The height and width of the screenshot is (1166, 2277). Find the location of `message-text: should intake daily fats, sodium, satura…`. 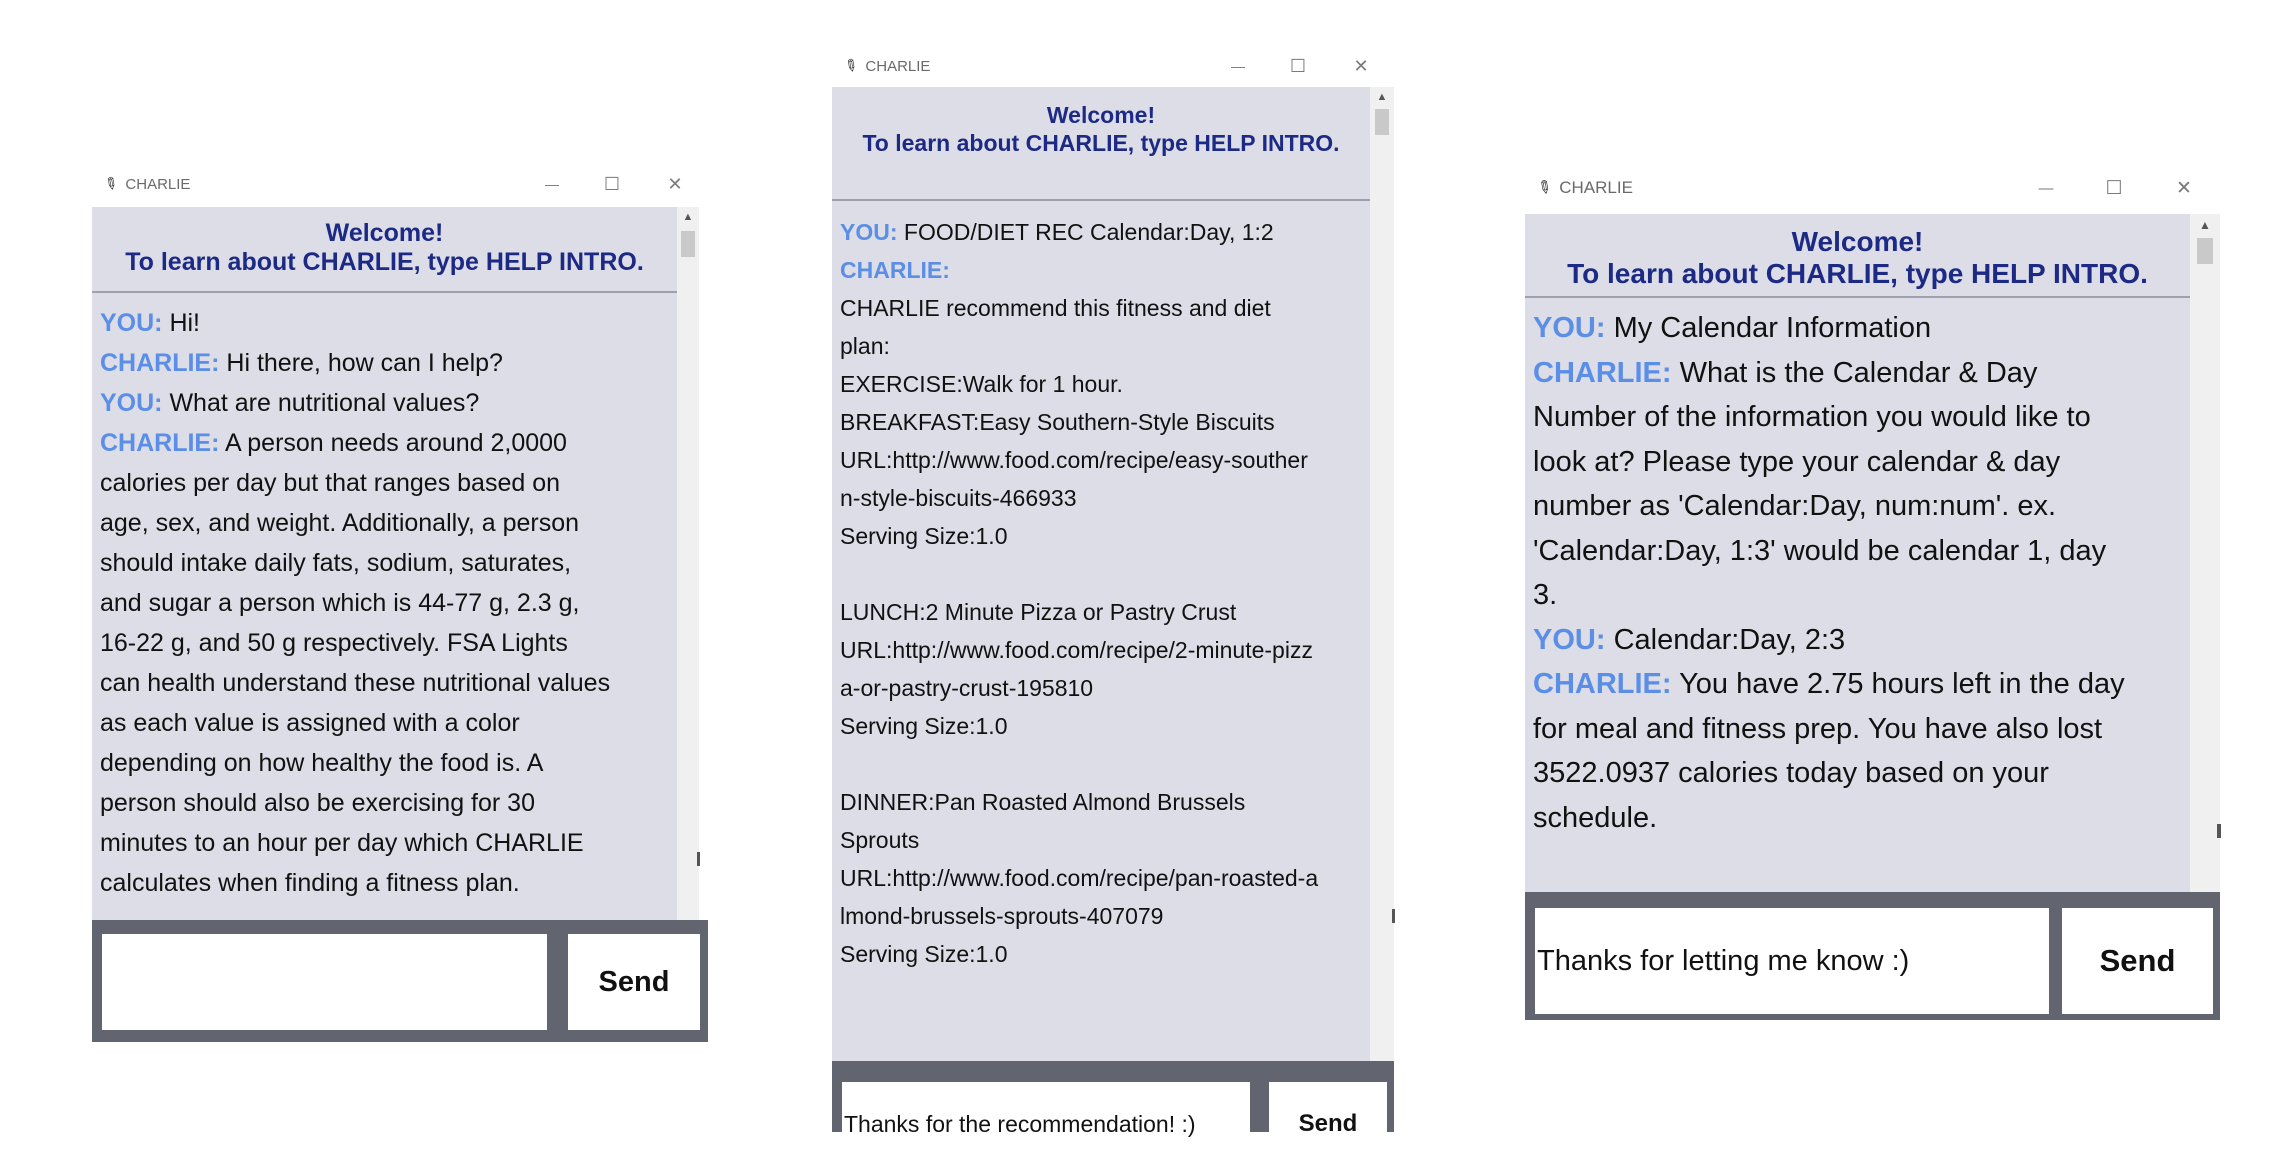

message-text: should intake daily fats, sodium, satura… is located at coordinates (336, 563).